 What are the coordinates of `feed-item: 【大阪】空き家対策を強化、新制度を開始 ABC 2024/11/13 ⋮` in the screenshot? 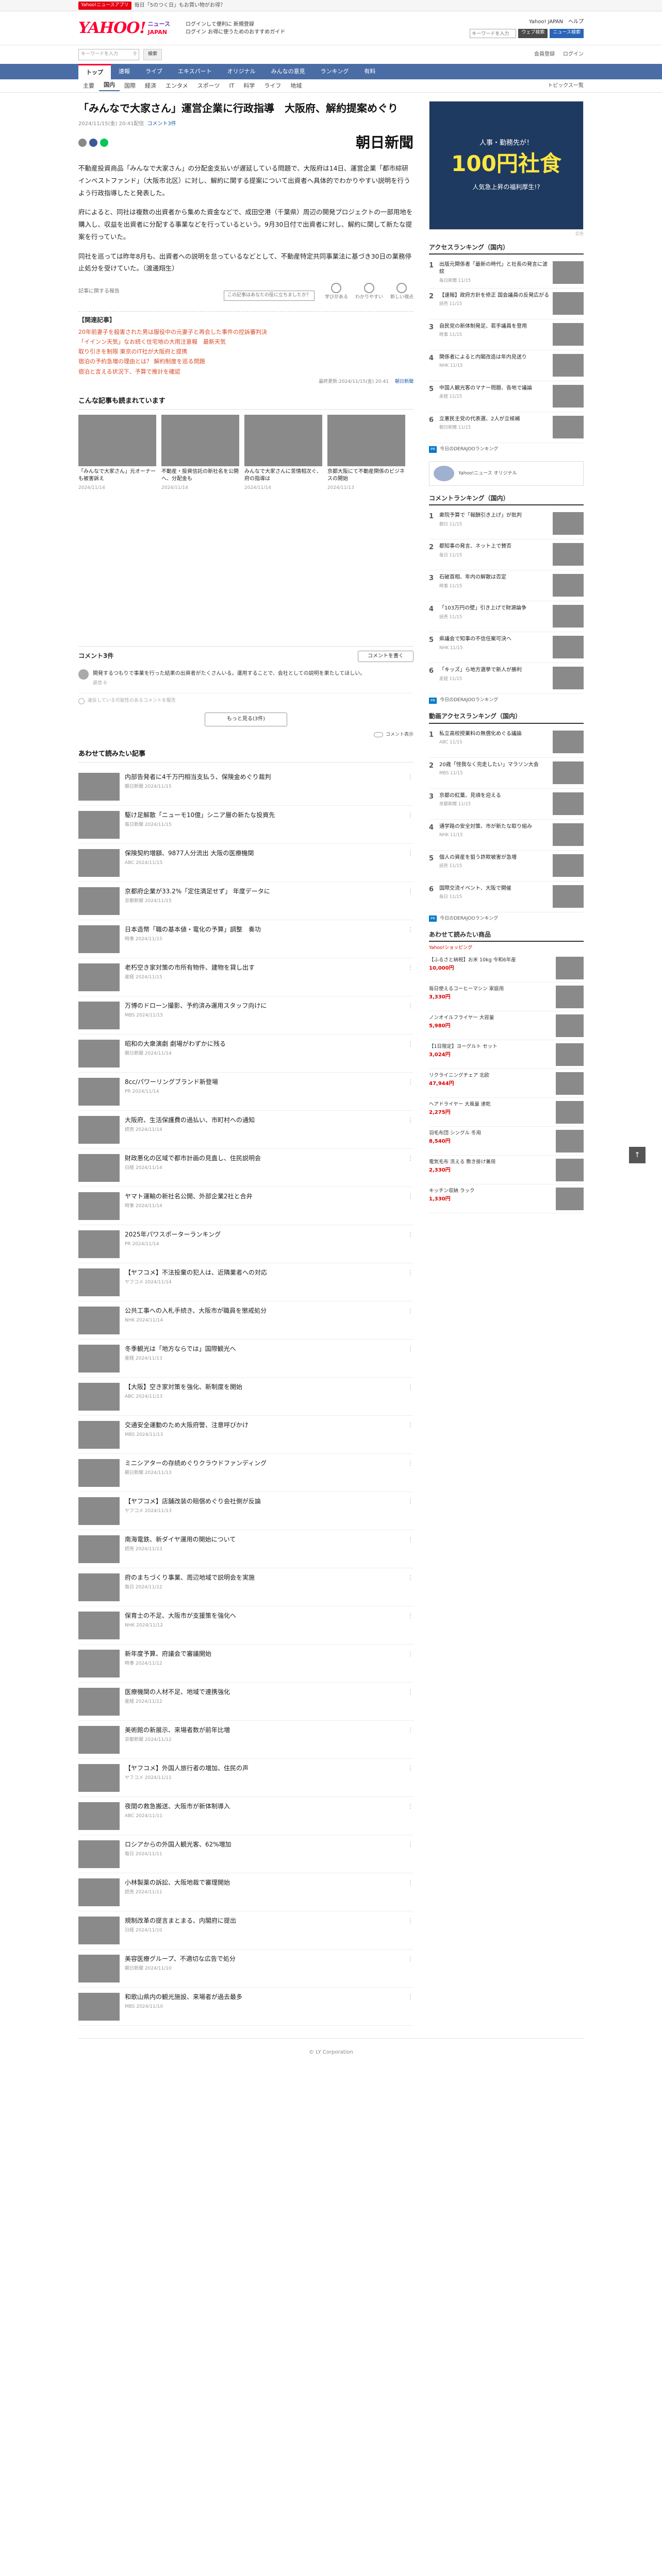 It's located at (246, 1397).